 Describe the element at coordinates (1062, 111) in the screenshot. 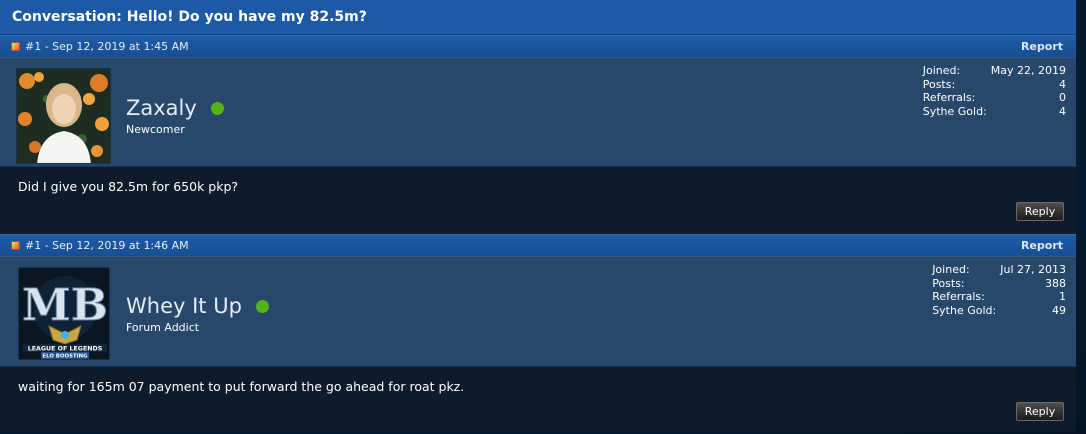

I see `gold-value: 4` at that location.